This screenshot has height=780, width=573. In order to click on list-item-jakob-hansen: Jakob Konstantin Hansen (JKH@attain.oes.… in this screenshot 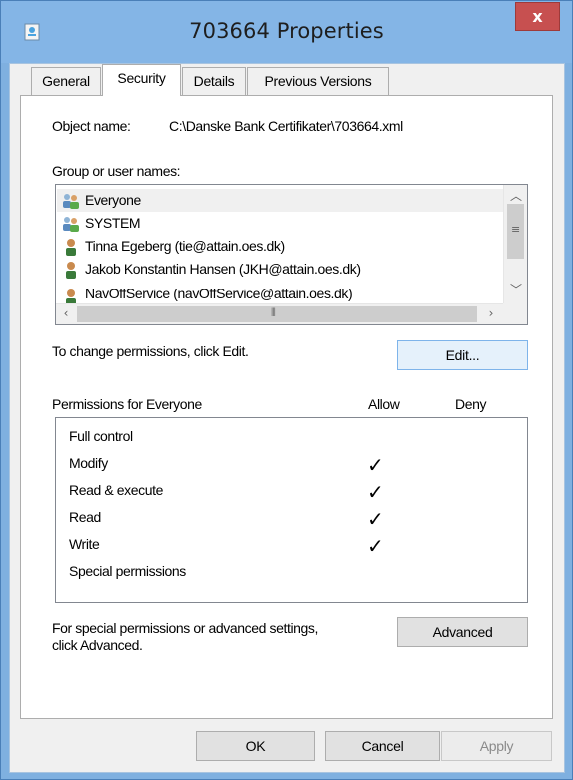, I will do `click(280, 269)`.